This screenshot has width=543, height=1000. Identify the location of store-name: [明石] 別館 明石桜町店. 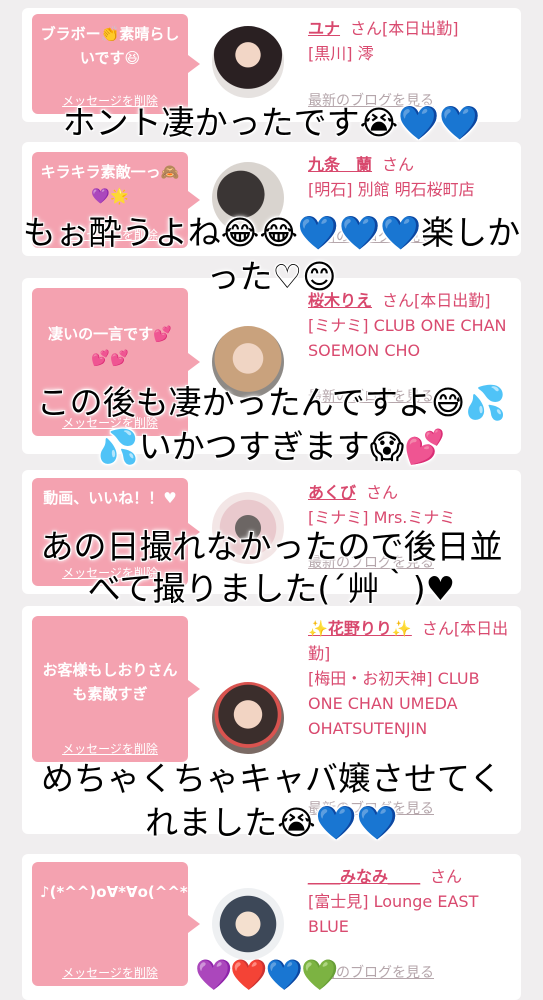
(391, 189).